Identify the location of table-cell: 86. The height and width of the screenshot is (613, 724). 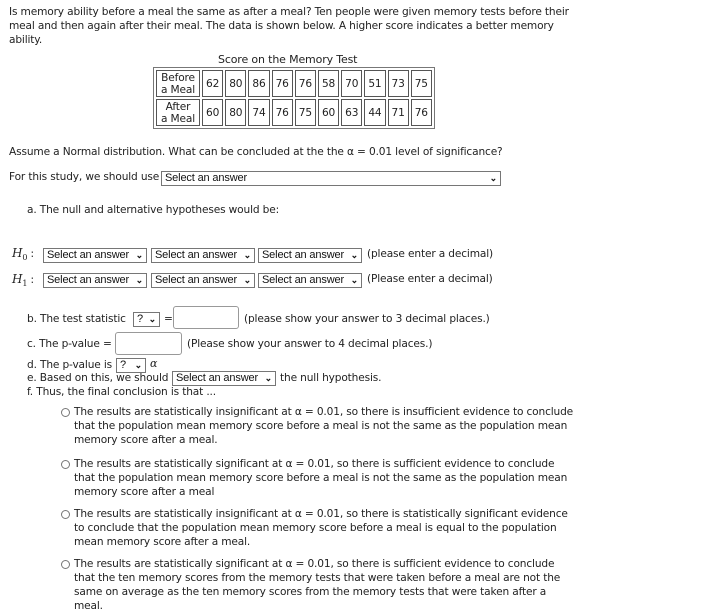
(259, 83).